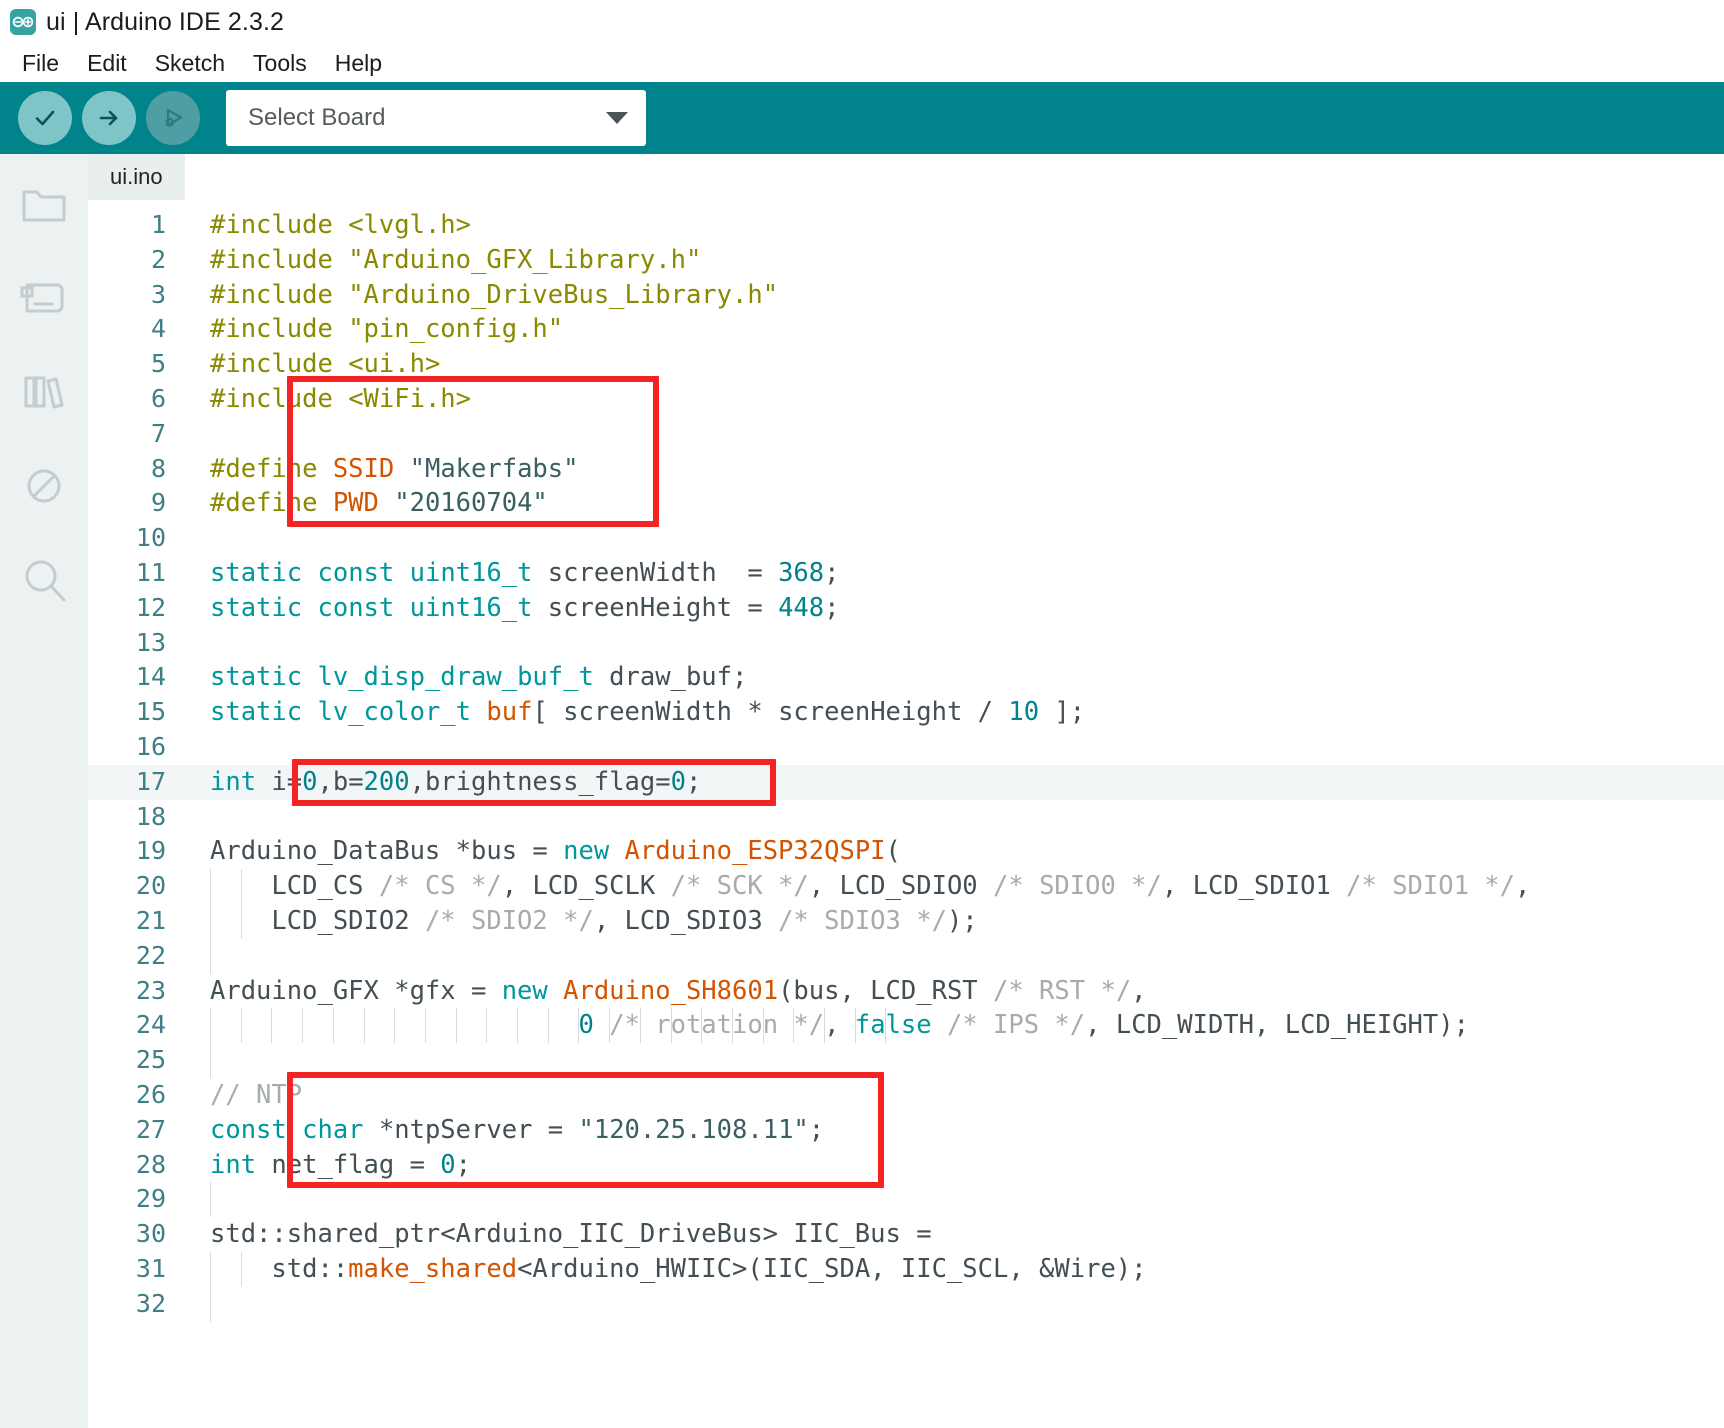 The image size is (1724, 1428). Describe the element at coordinates (949, 782) in the screenshot. I see `code-line-text: int i=0,b=200,brightness_flag=0;` at that location.